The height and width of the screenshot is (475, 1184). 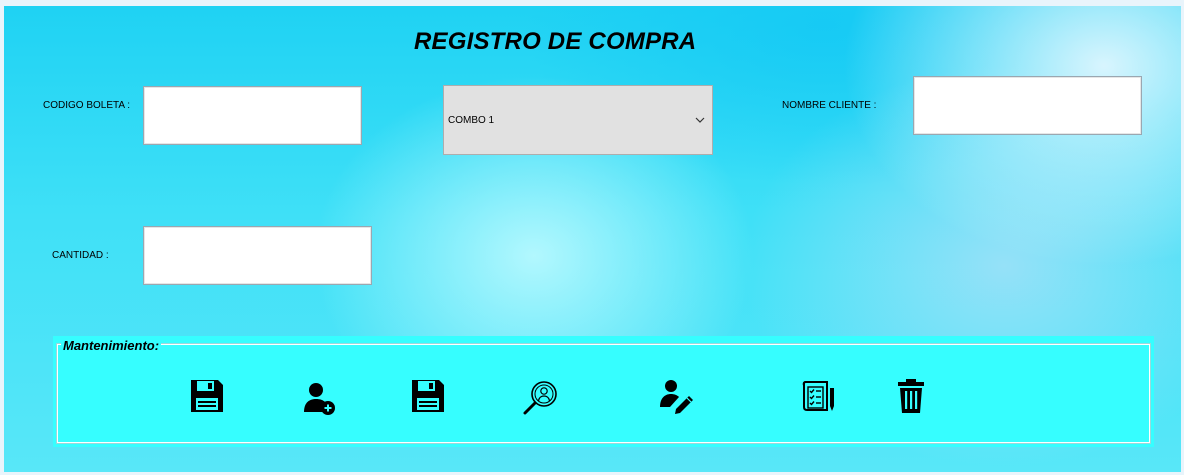 I want to click on combo-selected-value: COMBO 1, so click(x=471, y=120).